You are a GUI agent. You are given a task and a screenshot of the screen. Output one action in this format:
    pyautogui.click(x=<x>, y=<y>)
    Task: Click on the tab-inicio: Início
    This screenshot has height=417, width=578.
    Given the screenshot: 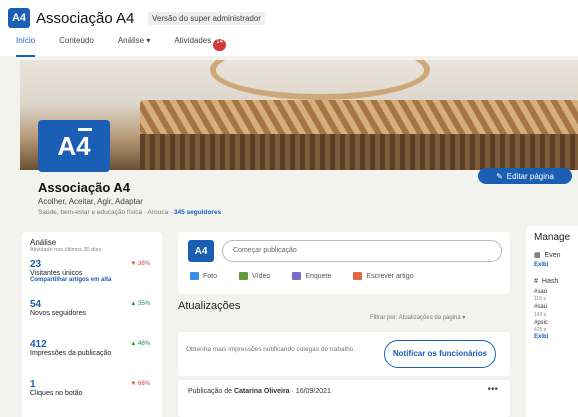 What is the action you would take?
    pyautogui.click(x=26, y=46)
    